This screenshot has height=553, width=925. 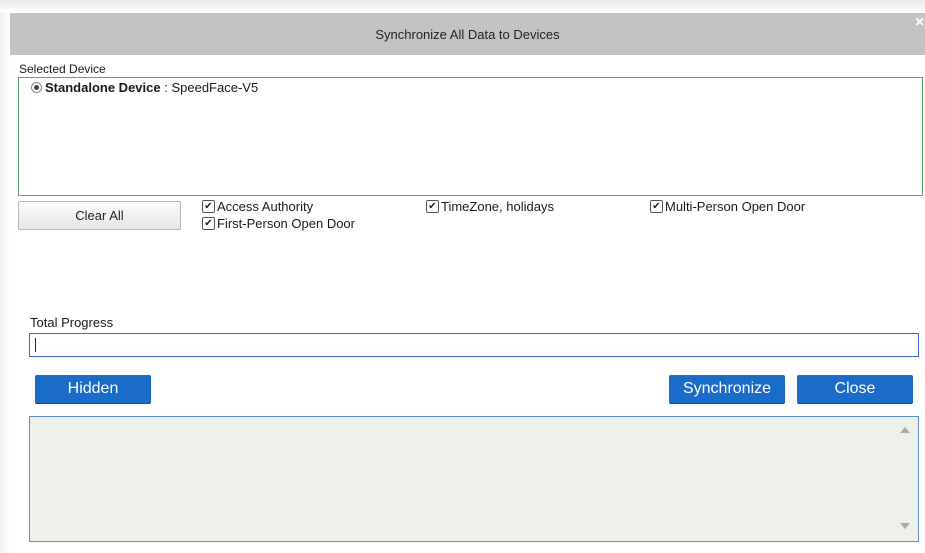 I want to click on option-label: Multi-Person Open Door, so click(x=735, y=206).